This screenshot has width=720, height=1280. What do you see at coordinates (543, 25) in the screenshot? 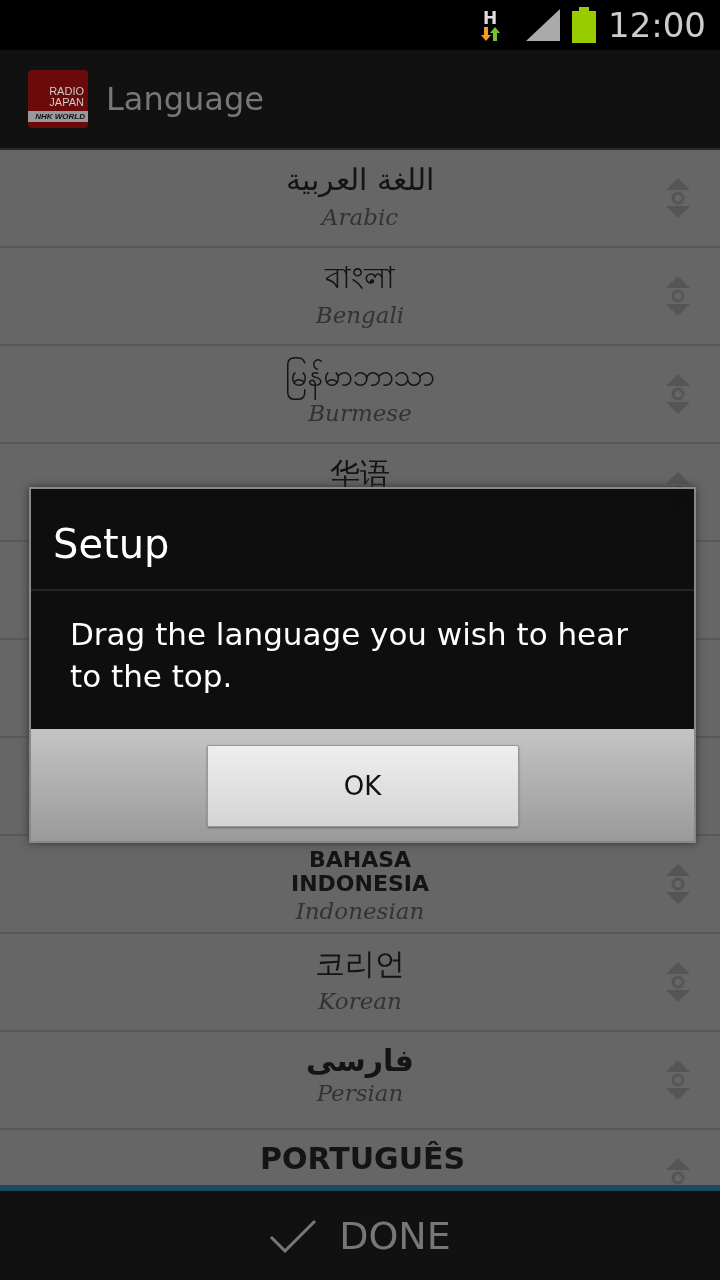
I see `signal-icon` at bounding box center [543, 25].